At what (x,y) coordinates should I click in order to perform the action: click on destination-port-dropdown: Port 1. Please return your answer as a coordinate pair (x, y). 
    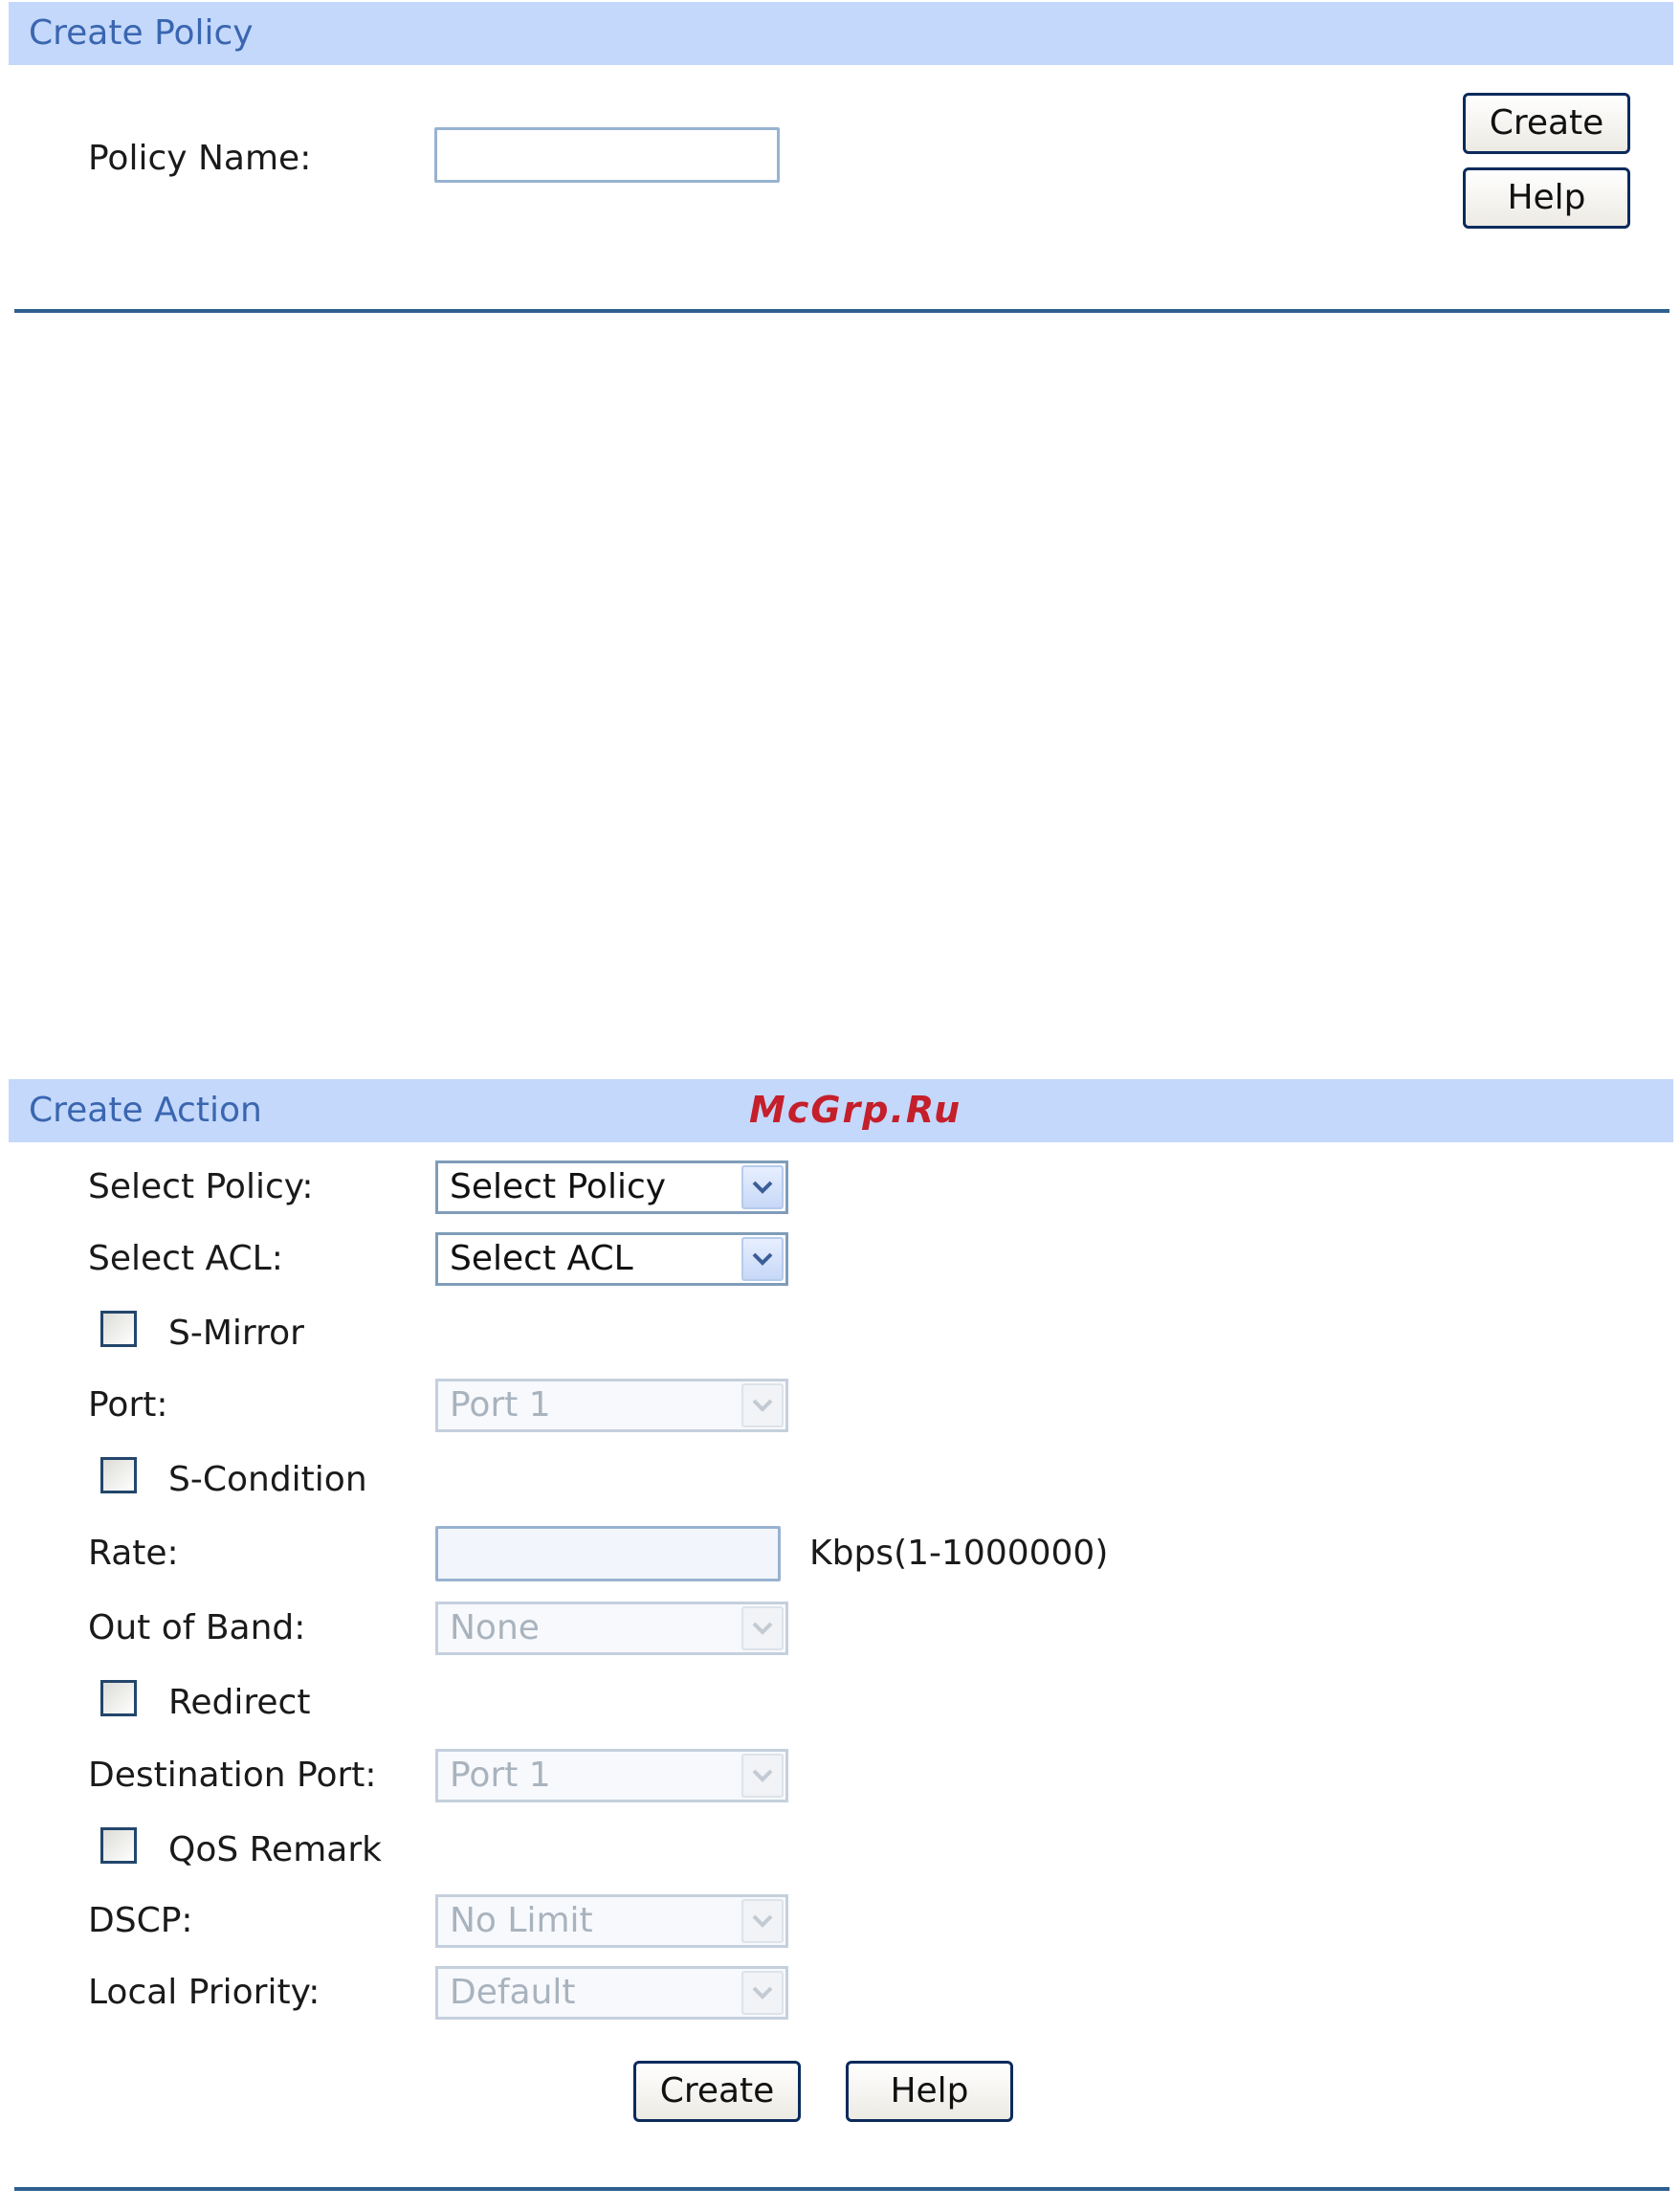
    Looking at the image, I should click on (611, 1775).